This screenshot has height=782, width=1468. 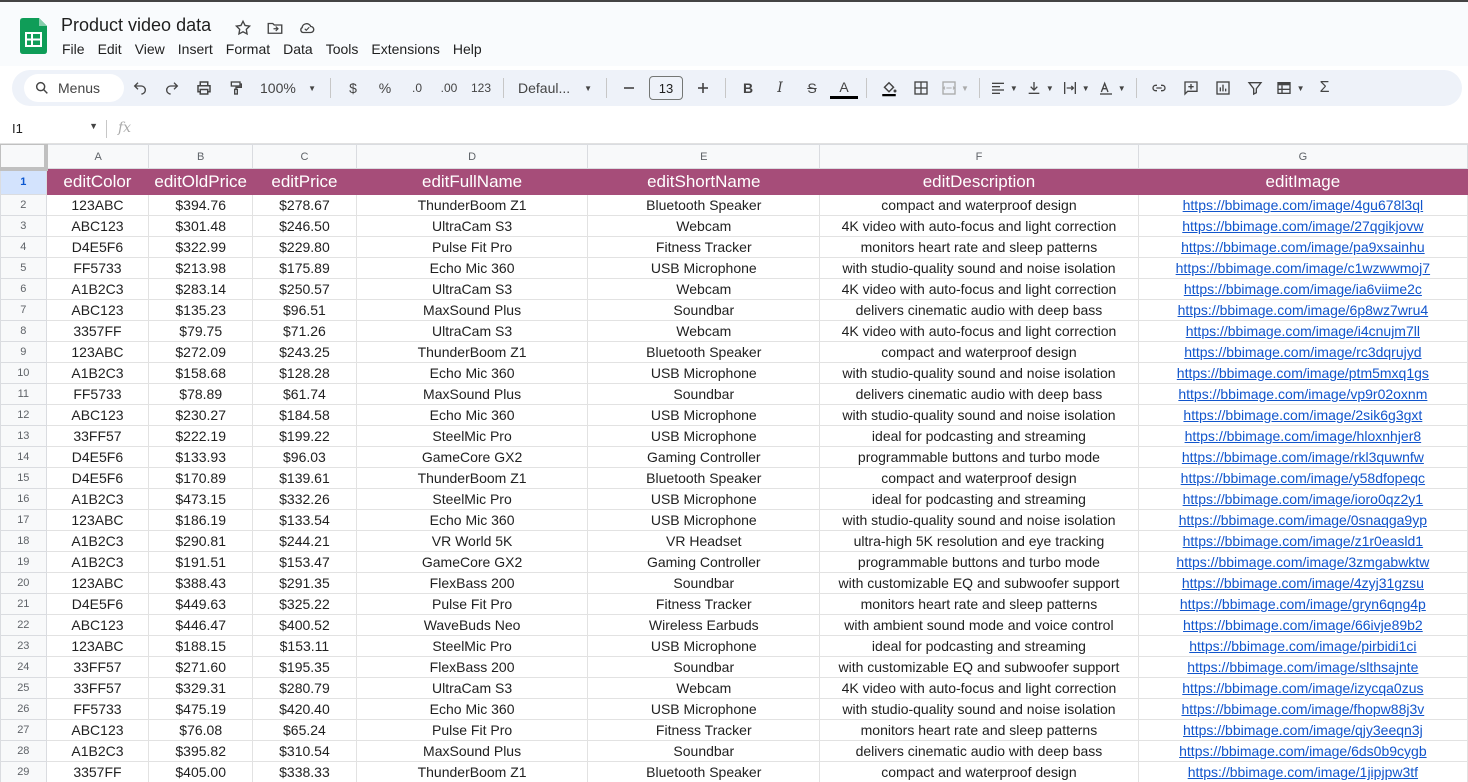 What do you see at coordinates (1112, 88) in the screenshot?
I see `text-rotation-button: ▼` at bounding box center [1112, 88].